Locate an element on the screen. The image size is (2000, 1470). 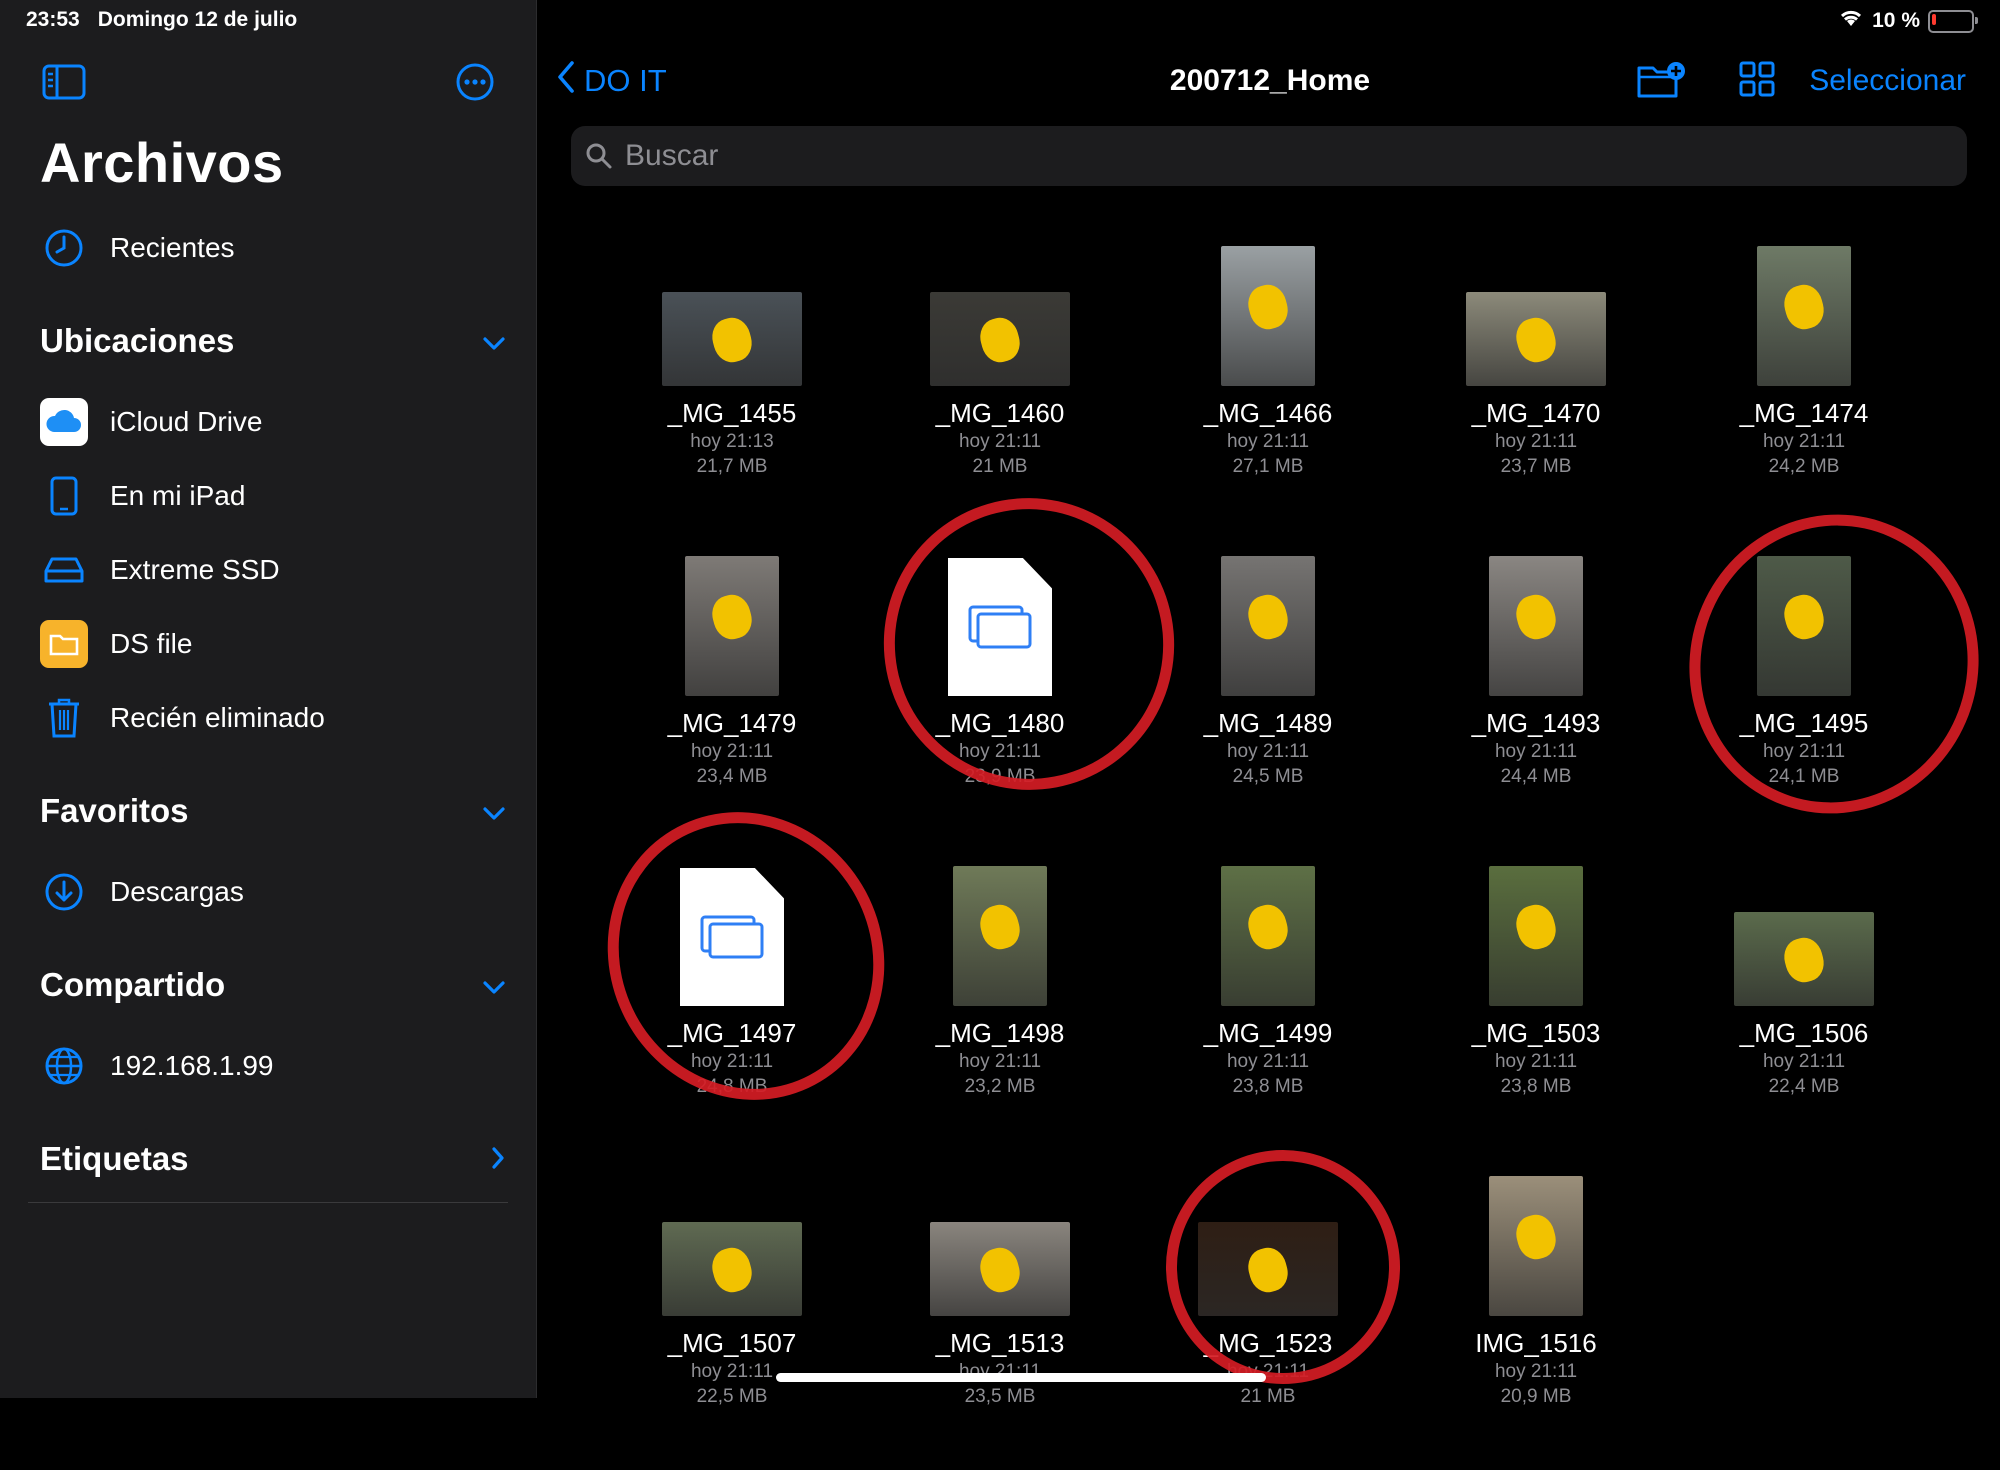
file-item: _MG_1489 hoy 21:11 24,5 MB is located at coordinates (1268, 695).